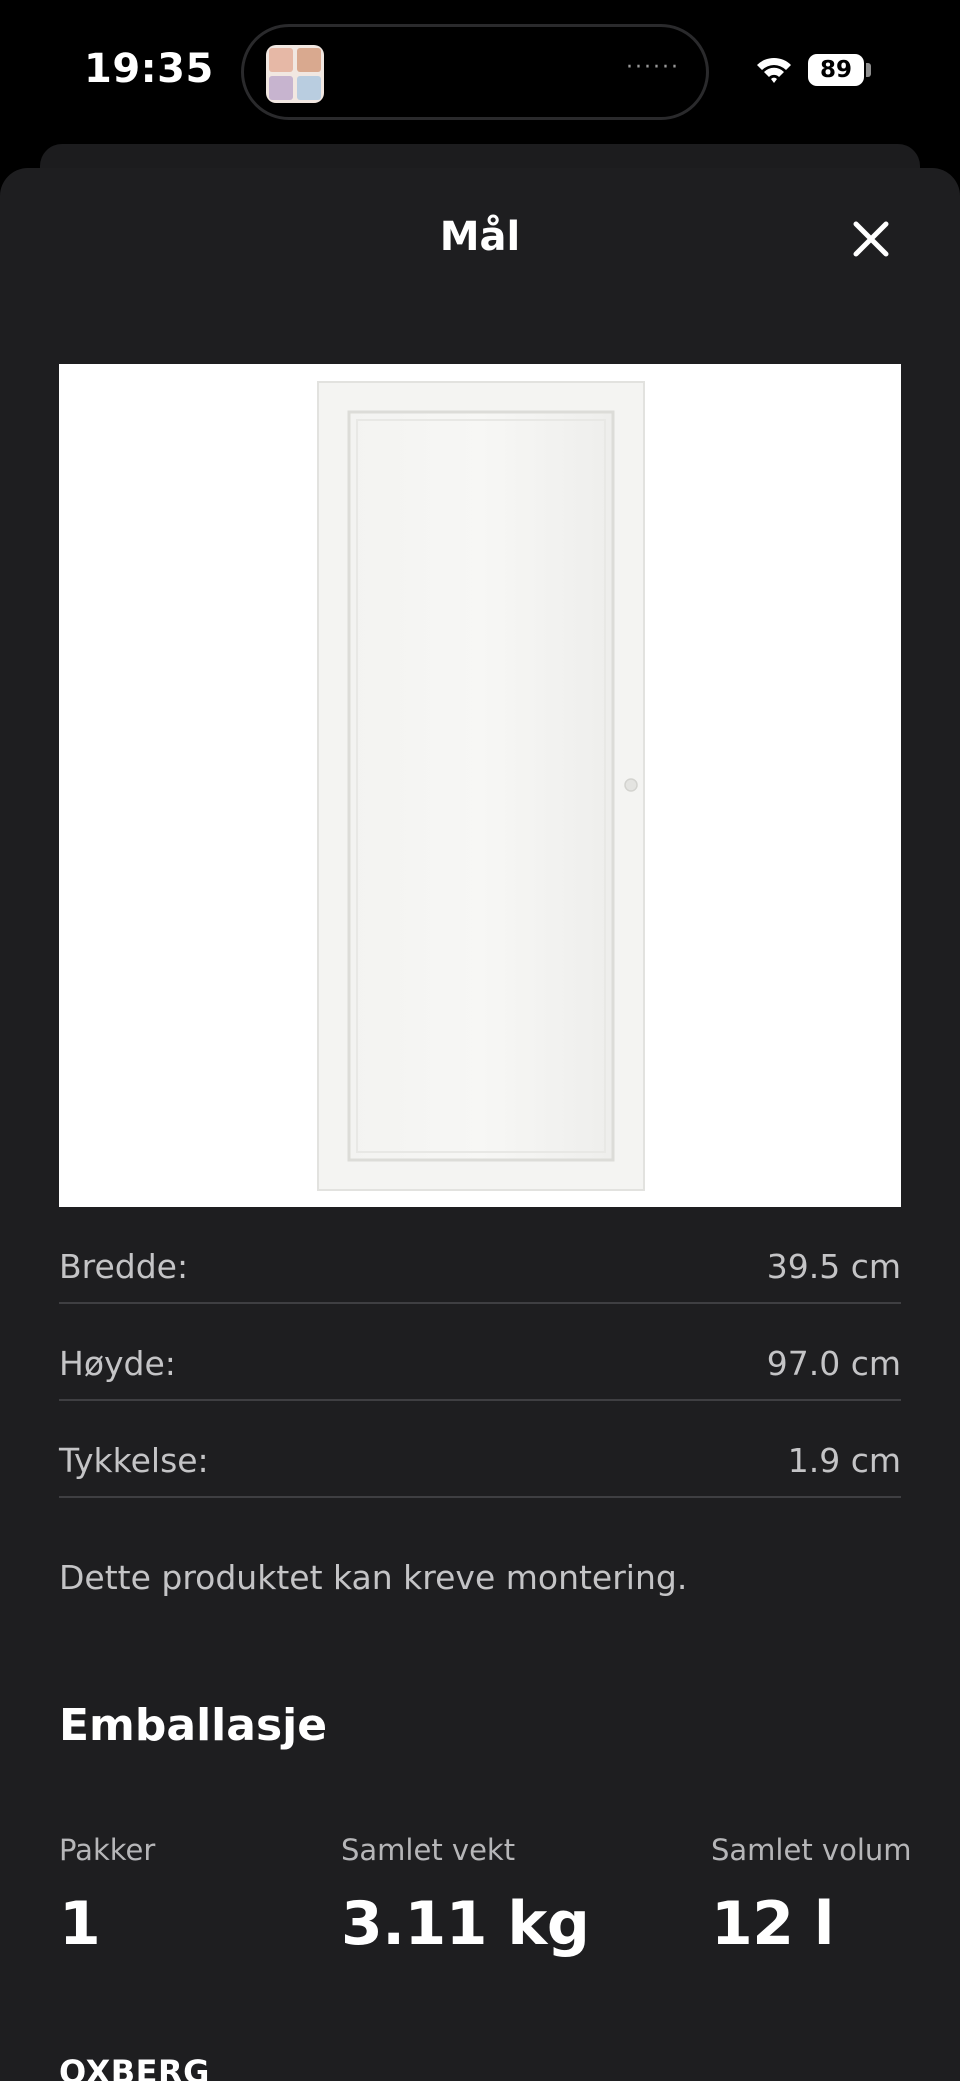 This screenshot has width=960, height=2081. I want to click on stat-label: Pakker, so click(107, 1850).